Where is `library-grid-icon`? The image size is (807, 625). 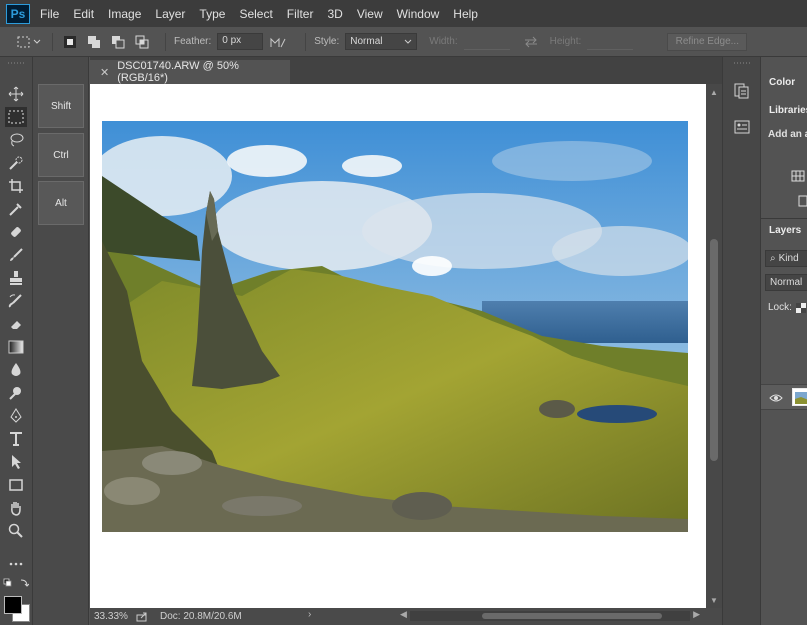 library-grid-icon is located at coordinates (798, 176).